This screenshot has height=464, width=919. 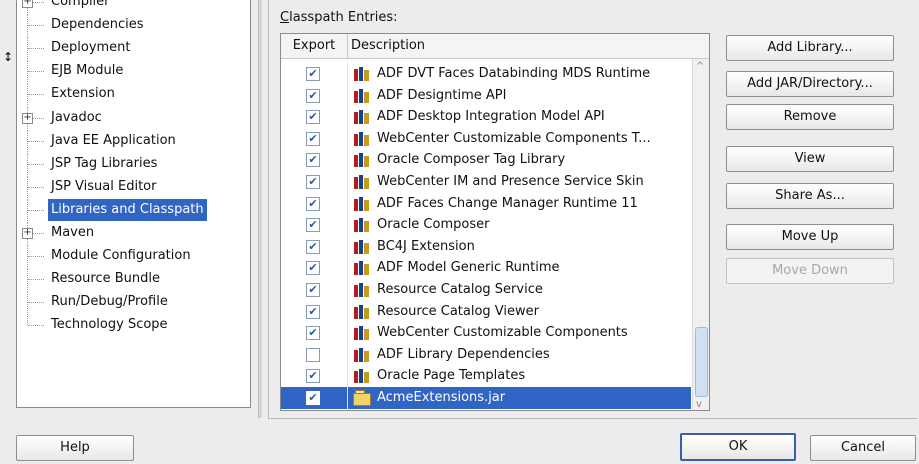 What do you see at coordinates (486, 398) in the screenshot?
I see `table-row: ✔ AcmeExtensions.jar` at bounding box center [486, 398].